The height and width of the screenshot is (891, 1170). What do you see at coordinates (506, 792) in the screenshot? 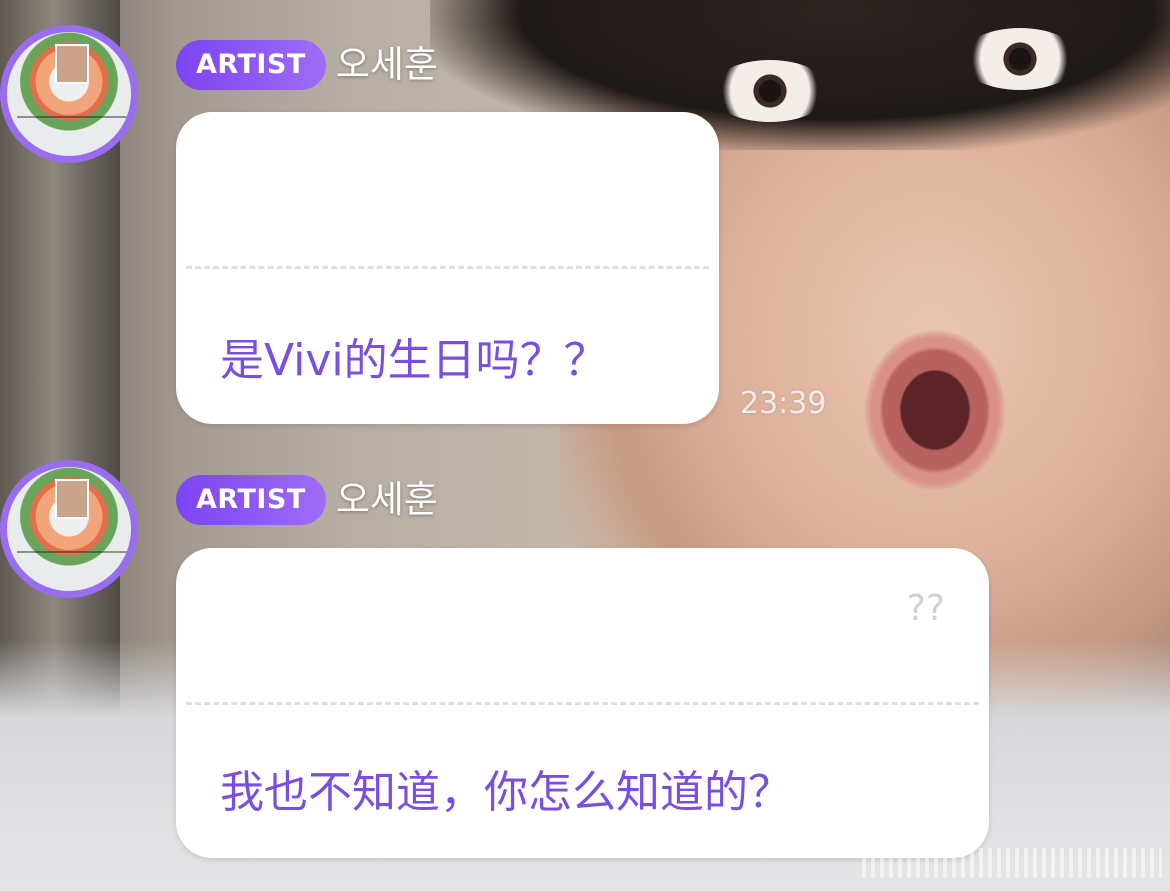
I see `reply-text: 我也不知道，你怎么知道的？` at bounding box center [506, 792].